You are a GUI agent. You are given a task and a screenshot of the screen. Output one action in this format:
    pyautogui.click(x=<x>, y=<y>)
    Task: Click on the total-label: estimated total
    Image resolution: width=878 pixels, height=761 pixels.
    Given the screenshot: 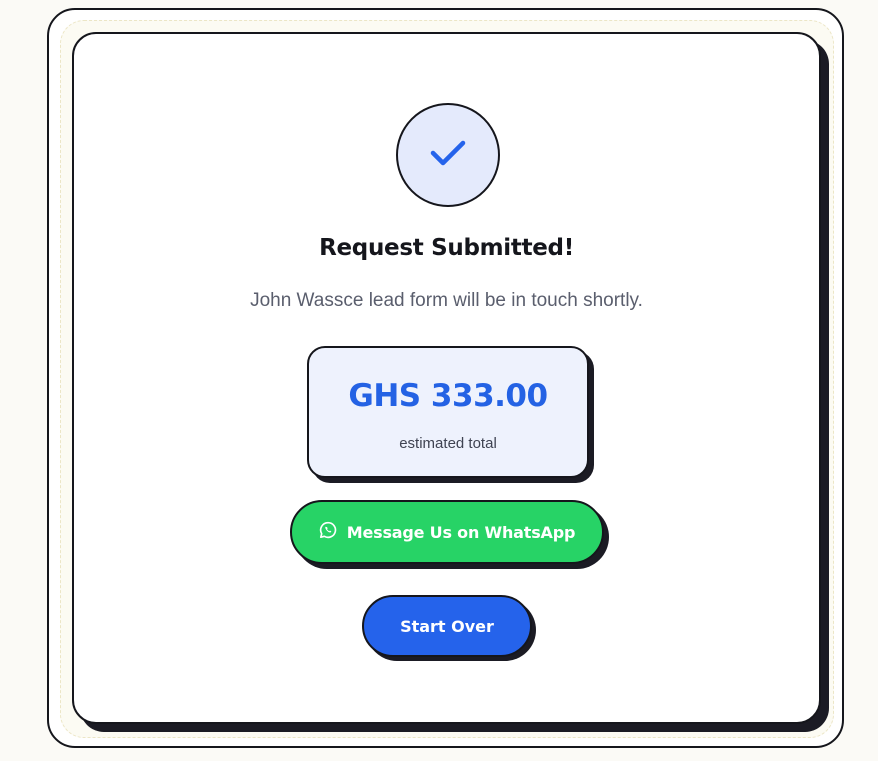 What is the action you would take?
    pyautogui.click(x=448, y=443)
    